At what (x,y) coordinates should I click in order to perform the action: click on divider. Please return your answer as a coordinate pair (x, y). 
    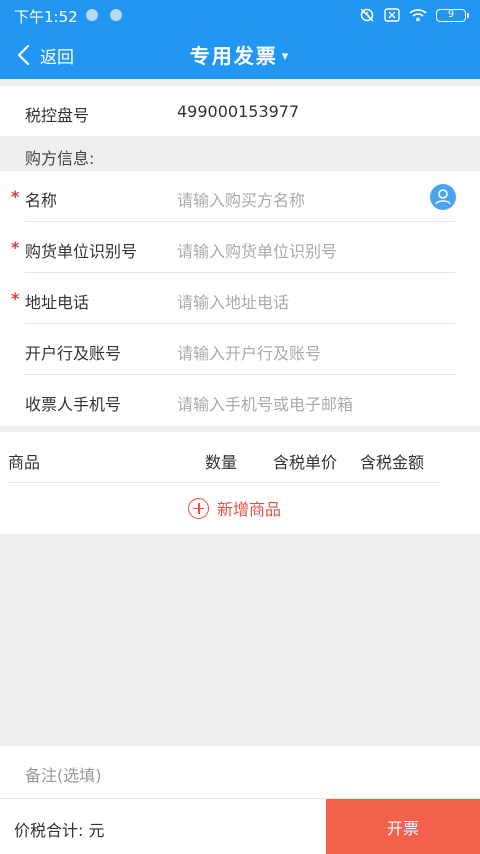
    Looking at the image, I should click on (224, 482).